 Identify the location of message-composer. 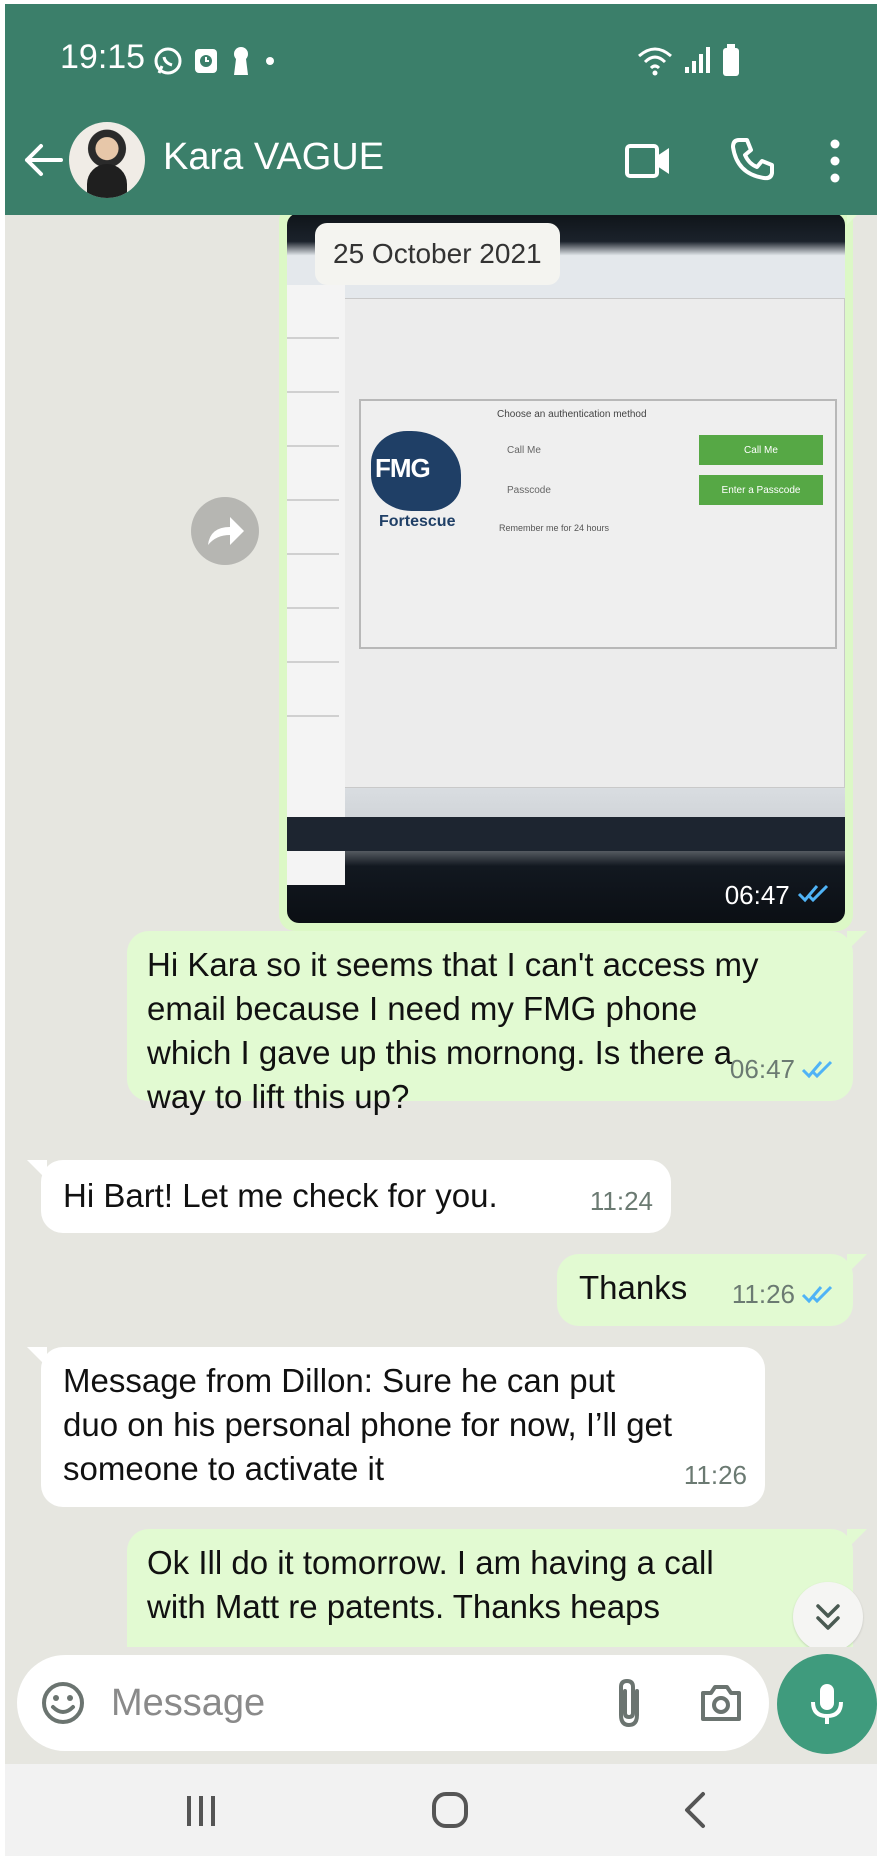
(393, 1703).